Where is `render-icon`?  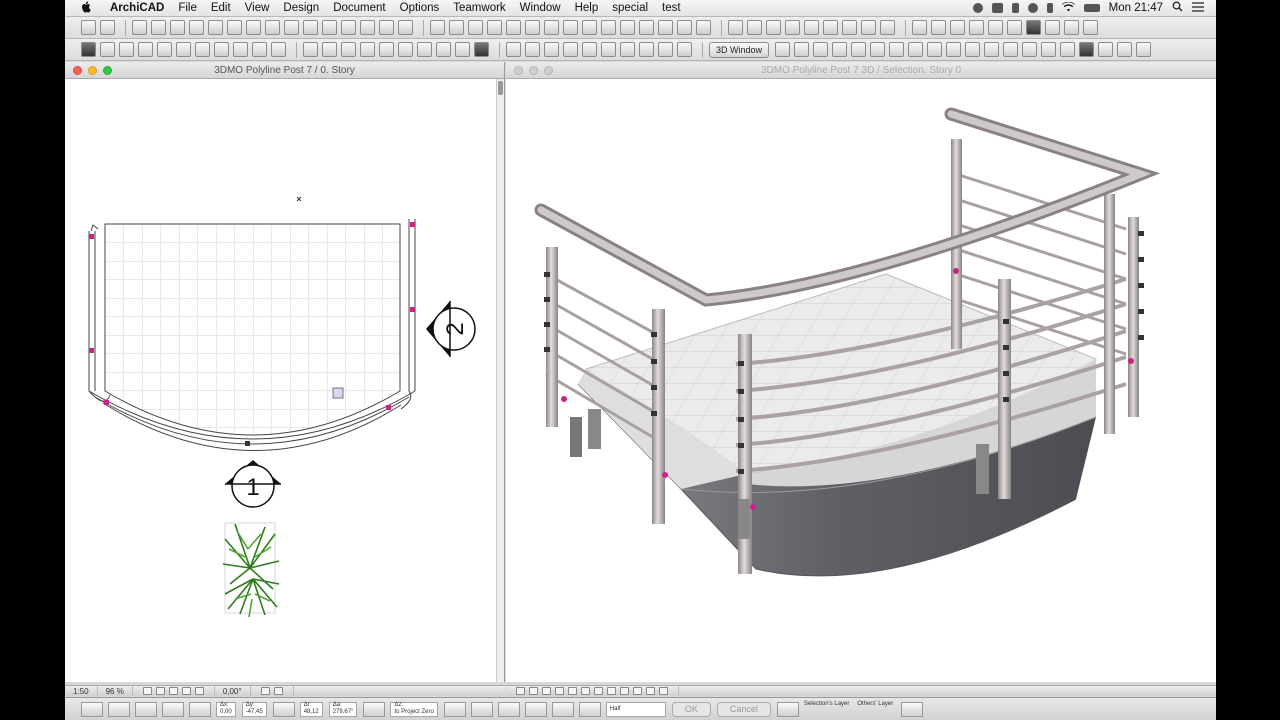
render-icon is located at coordinates (935, 49).